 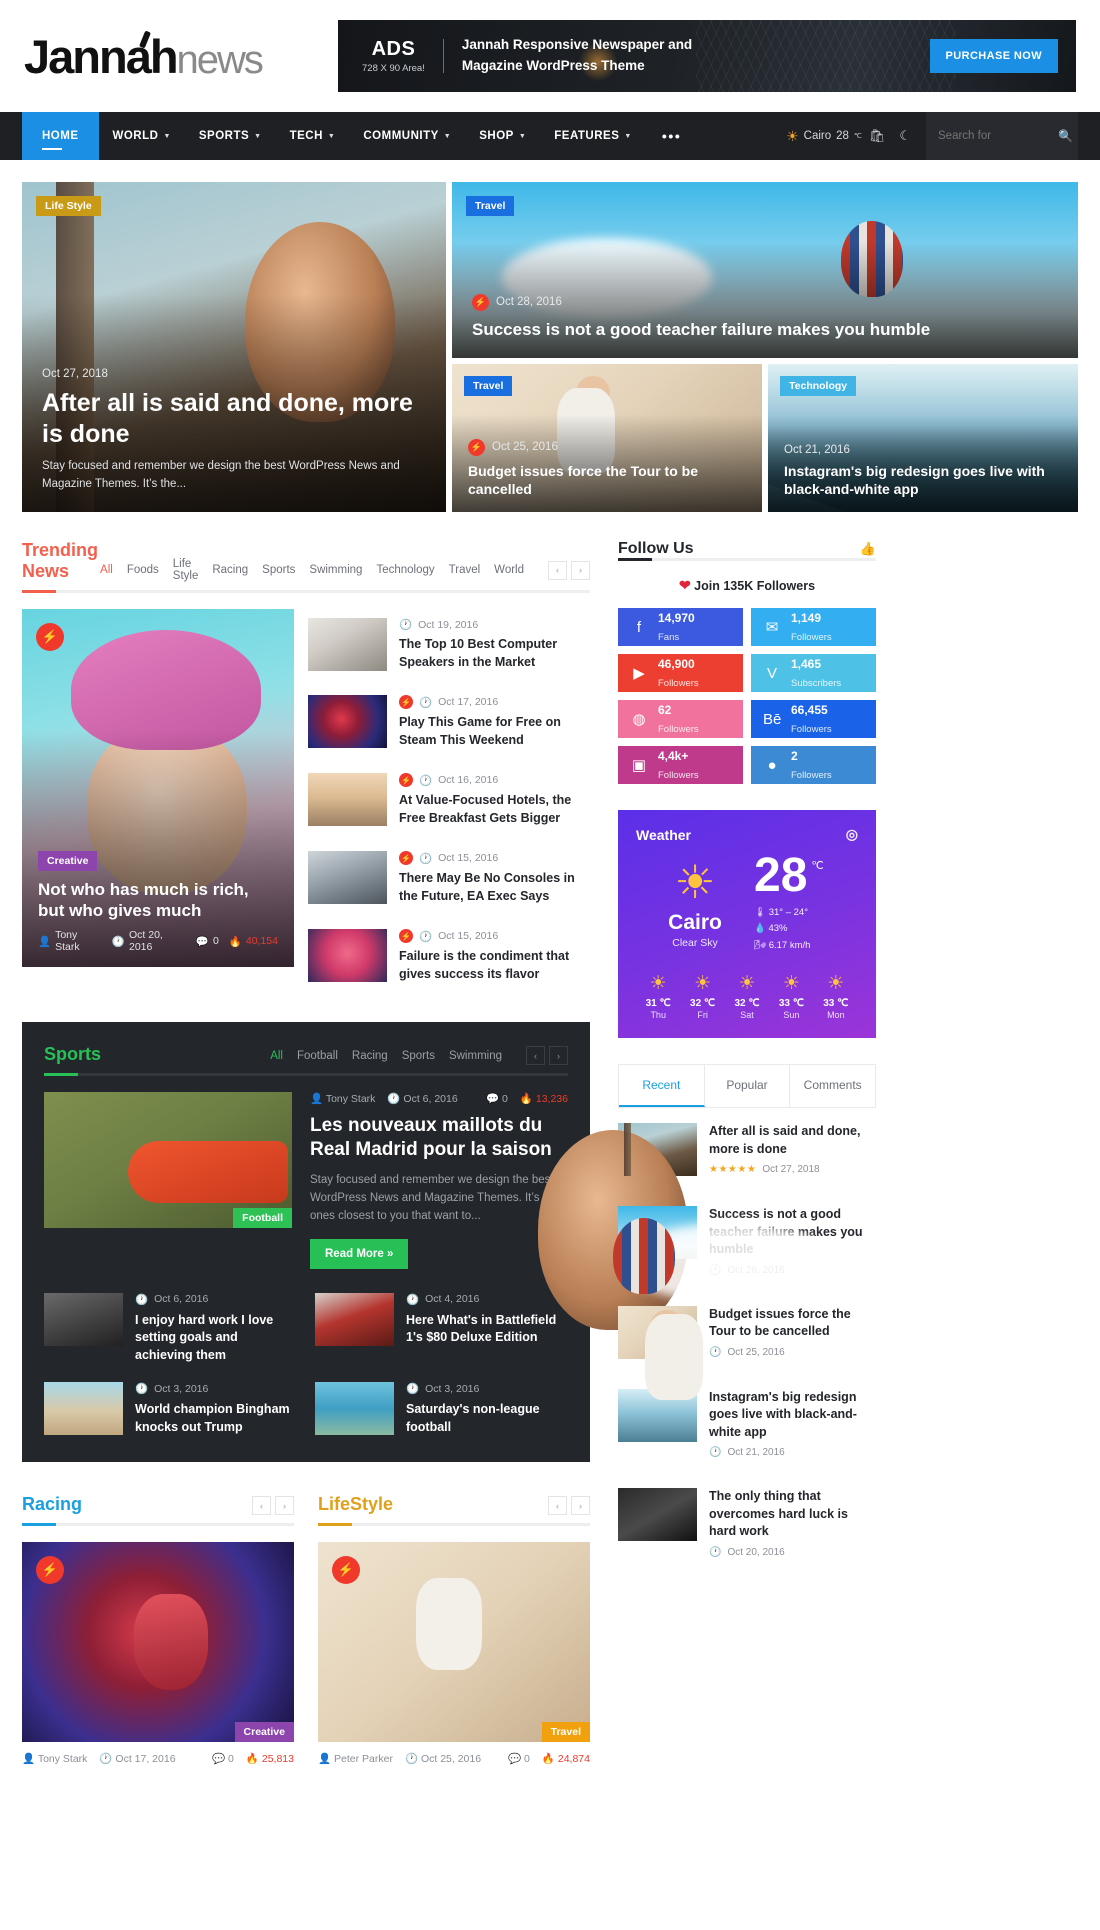 What do you see at coordinates (813, 719) in the screenshot?
I see `social-behance: Bē 66,455 Followers` at bounding box center [813, 719].